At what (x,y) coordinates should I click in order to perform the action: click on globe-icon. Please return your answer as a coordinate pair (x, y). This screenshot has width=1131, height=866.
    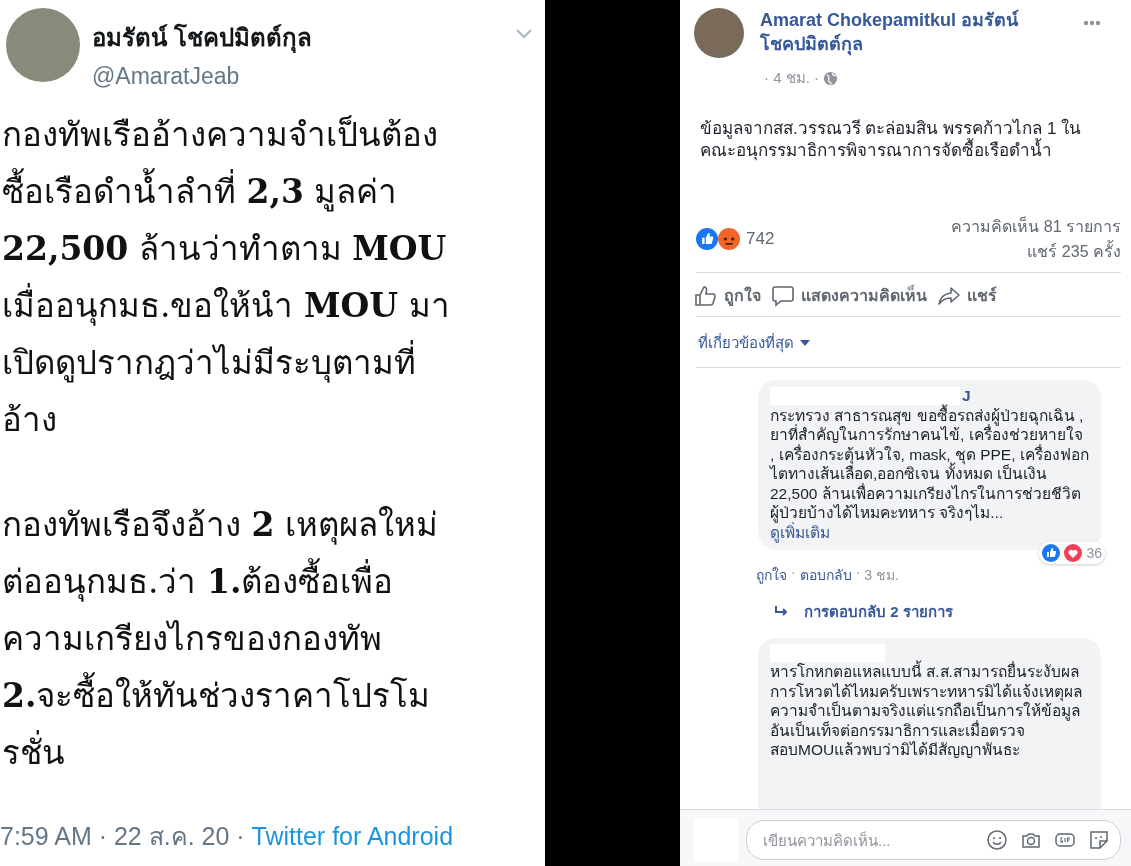
    Looking at the image, I should click on (830, 78).